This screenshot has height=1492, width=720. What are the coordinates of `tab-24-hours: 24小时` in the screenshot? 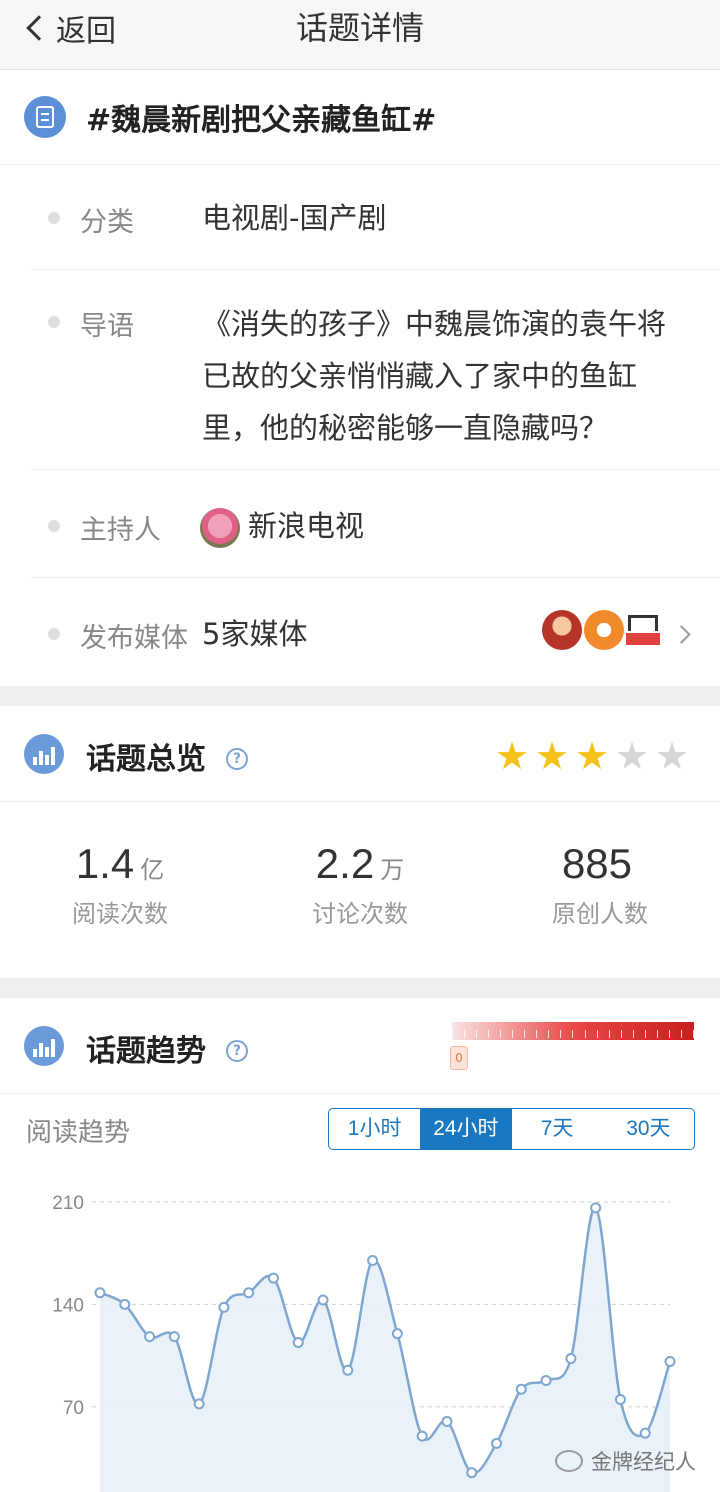 It's located at (466, 1129).